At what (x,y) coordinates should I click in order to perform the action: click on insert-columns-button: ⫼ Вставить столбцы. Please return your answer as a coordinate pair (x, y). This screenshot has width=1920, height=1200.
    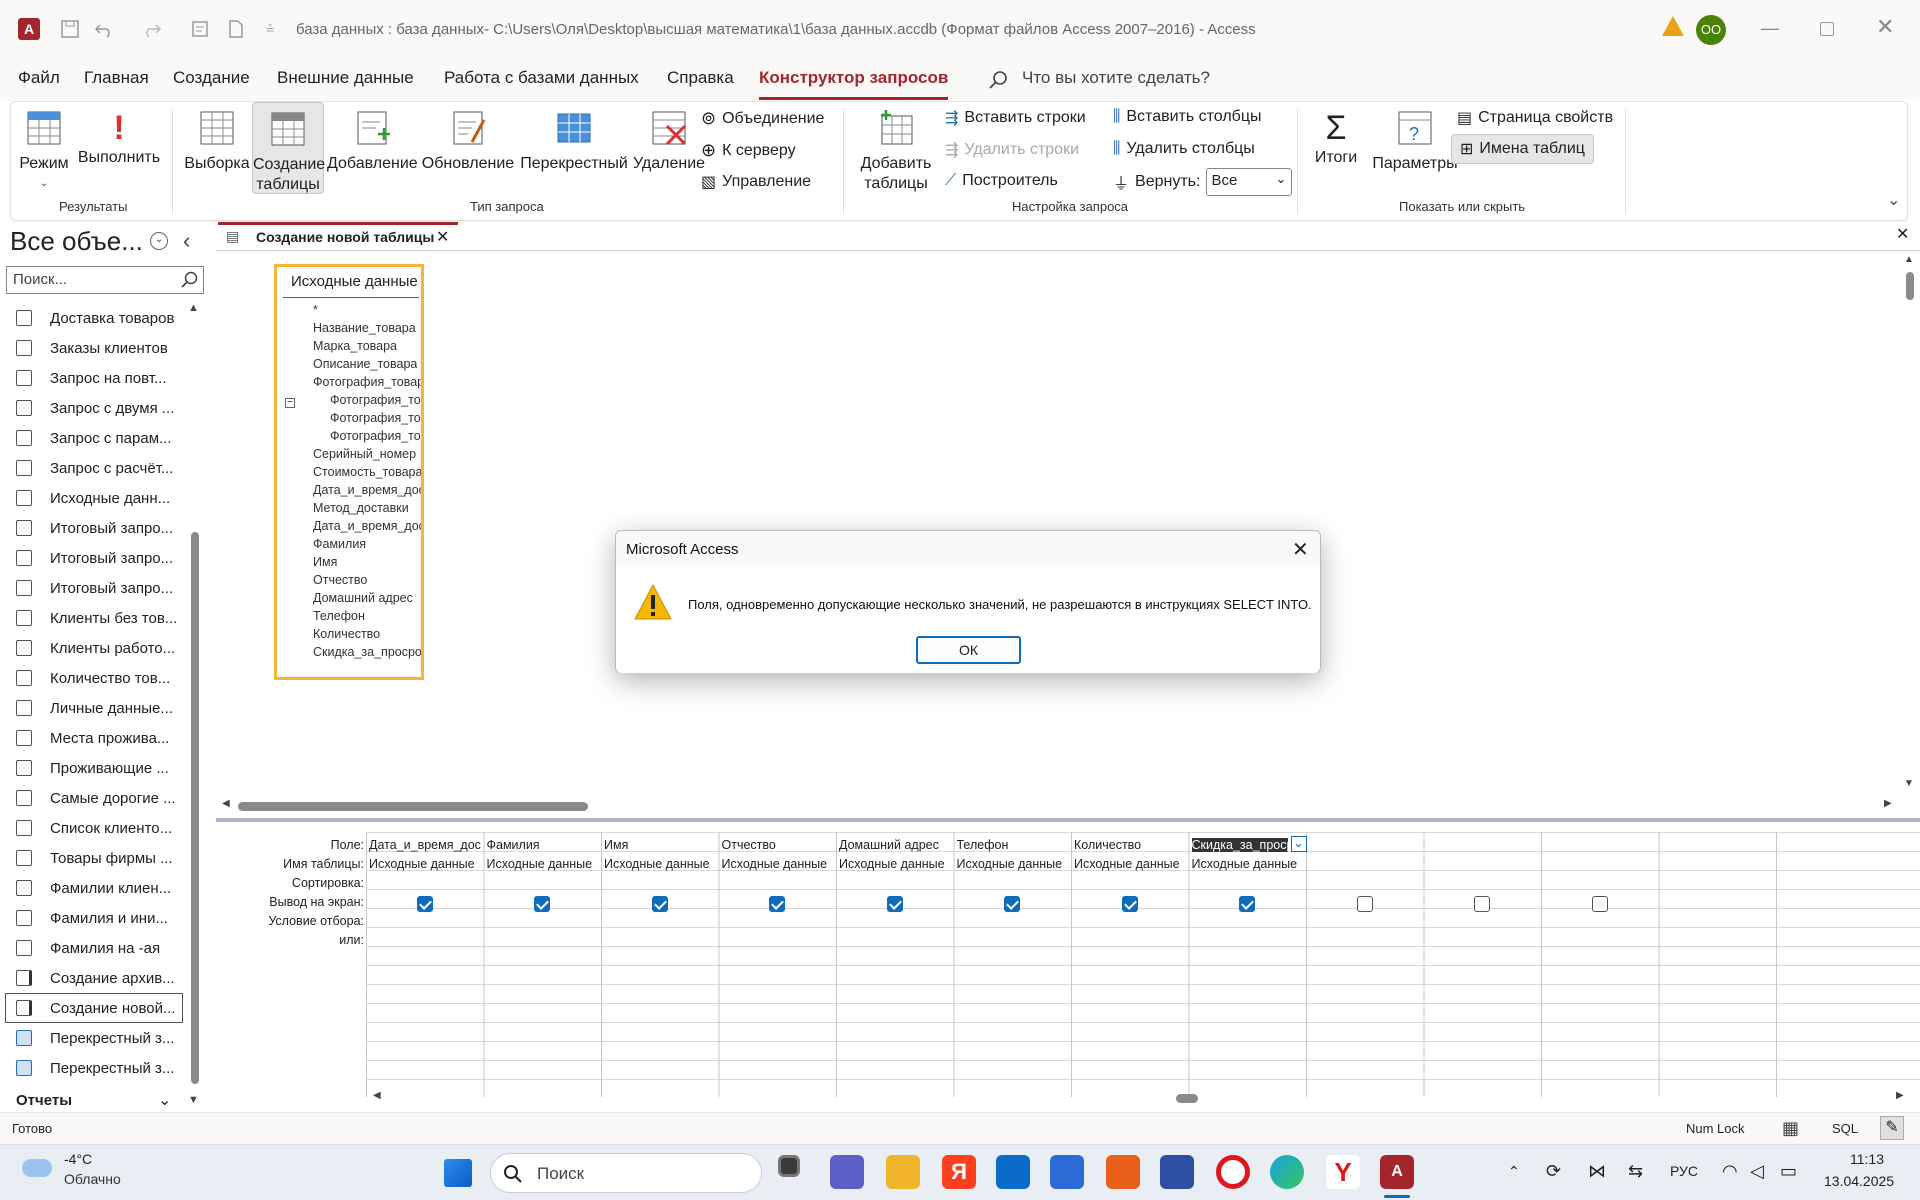
    Looking at the image, I should click on (1187, 117).